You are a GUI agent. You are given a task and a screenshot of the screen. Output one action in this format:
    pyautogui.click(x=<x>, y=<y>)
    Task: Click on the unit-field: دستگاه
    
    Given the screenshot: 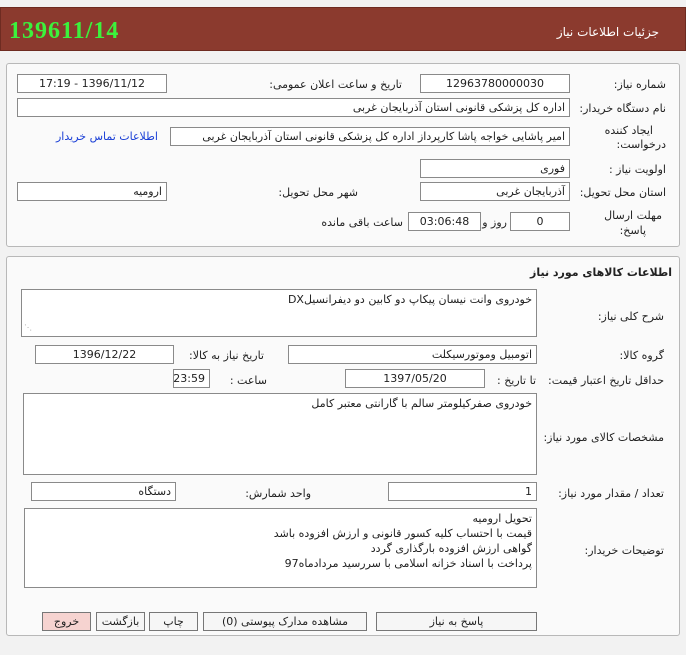 What is the action you would take?
    pyautogui.click(x=103, y=491)
    